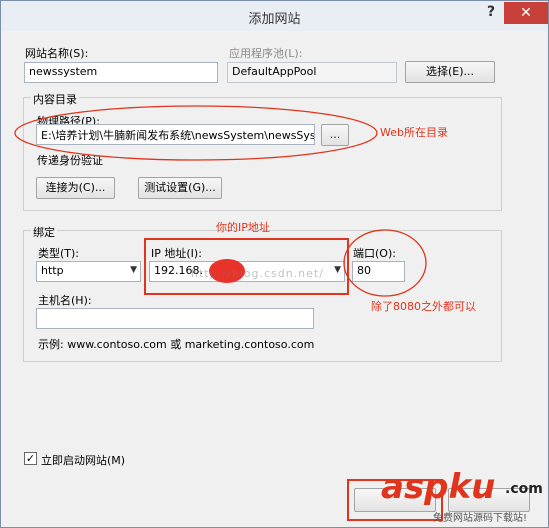 This screenshot has width=549, height=528. Describe the element at coordinates (121, 72) in the screenshot. I see `site-name-input: newssystem` at that location.